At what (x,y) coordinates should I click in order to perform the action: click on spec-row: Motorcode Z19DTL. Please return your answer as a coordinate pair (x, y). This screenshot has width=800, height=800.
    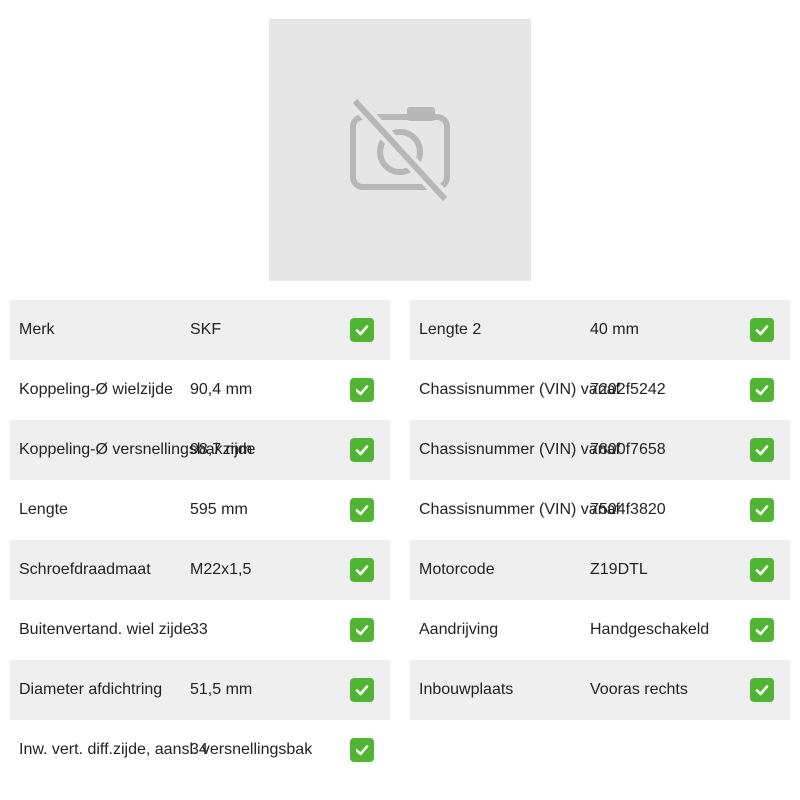
    Looking at the image, I should click on (600, 570).